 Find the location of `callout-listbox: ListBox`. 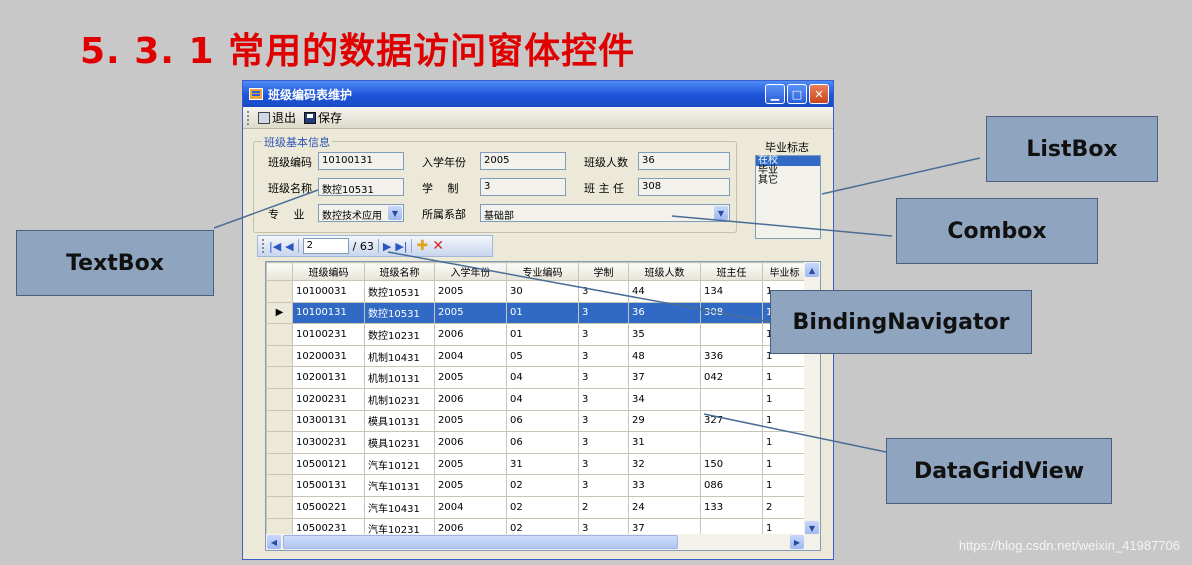

callout-listbox: ListBox is located at coordinates (1072, 149).